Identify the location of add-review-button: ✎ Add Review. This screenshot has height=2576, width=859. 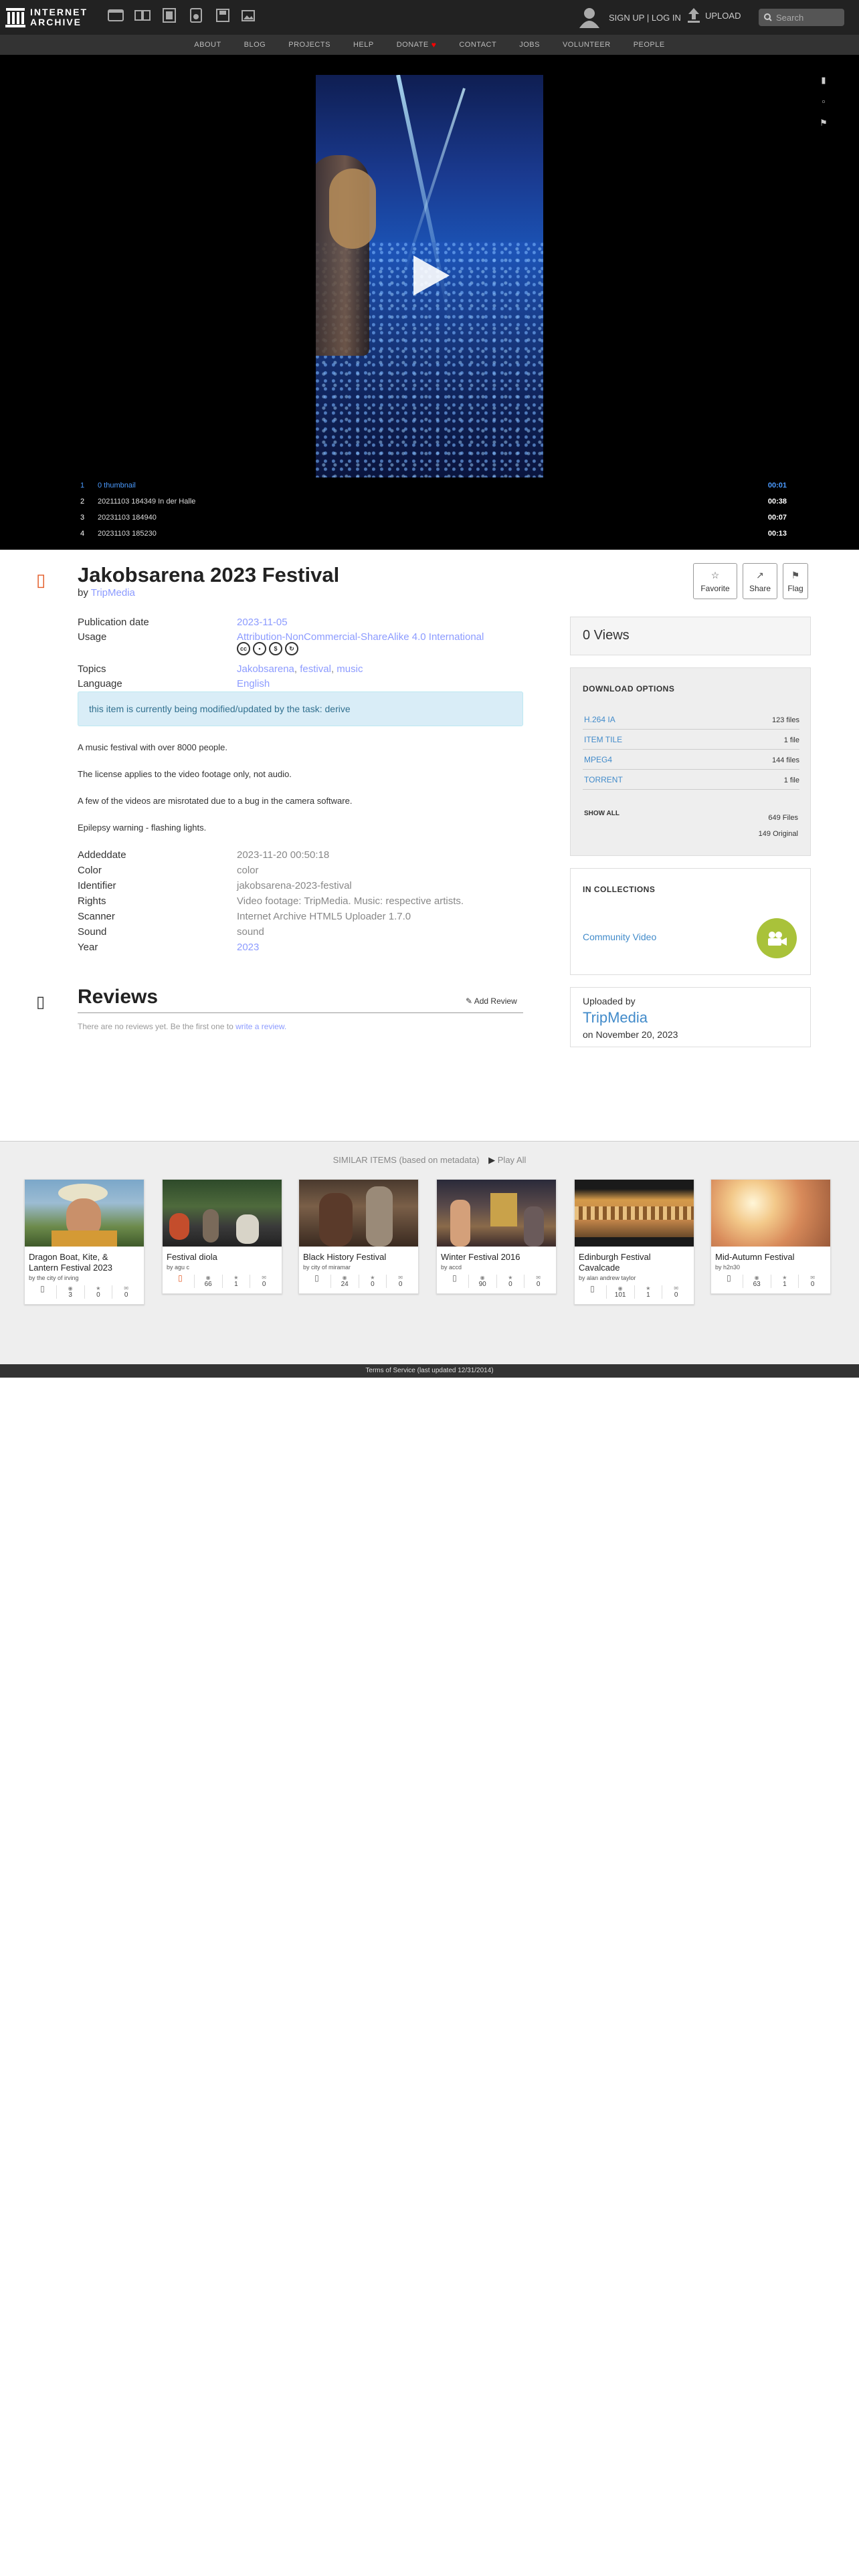
(492, 1001).